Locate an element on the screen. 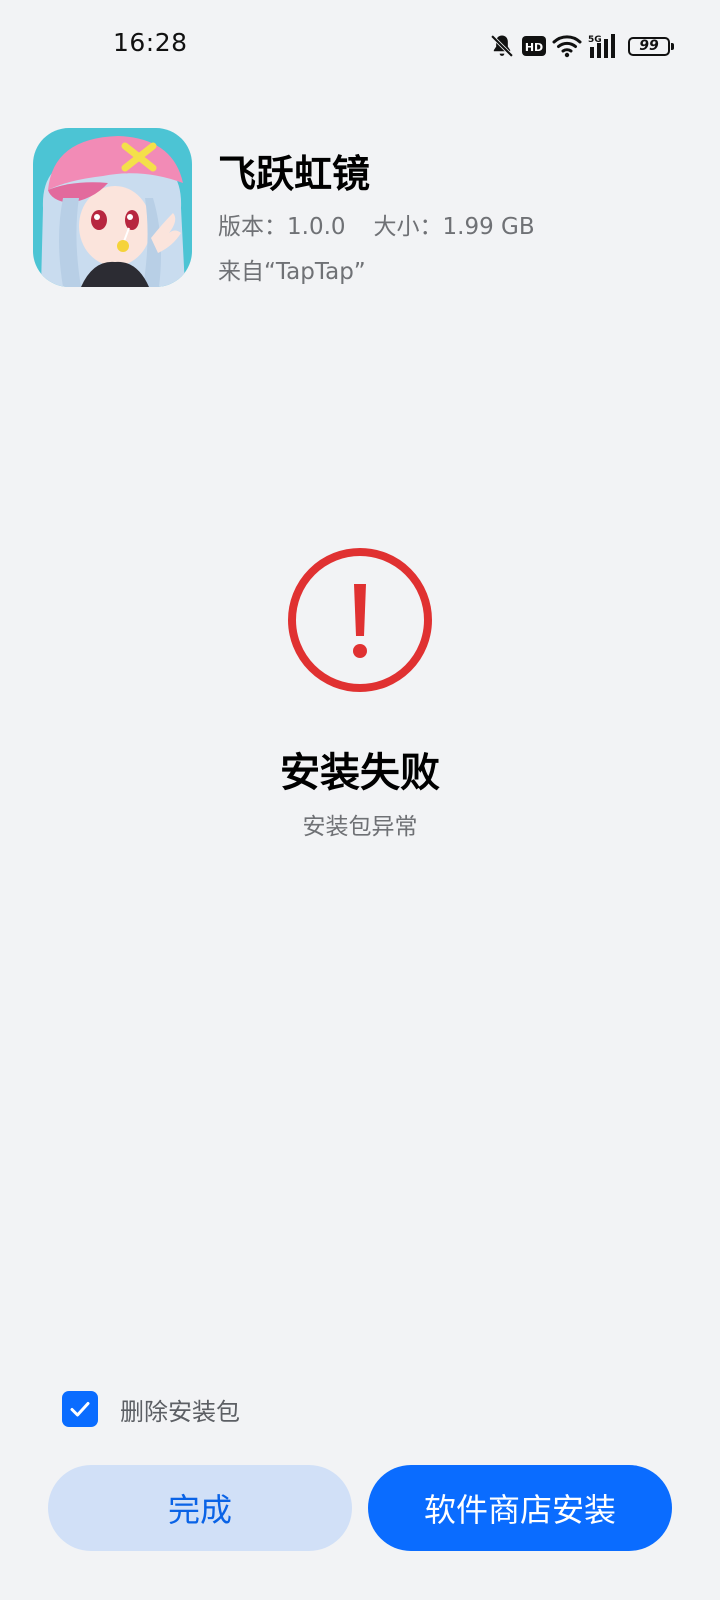 The width and height of the screenshot is (720, 1600). check-icon is located at coordinates (80, 1409).